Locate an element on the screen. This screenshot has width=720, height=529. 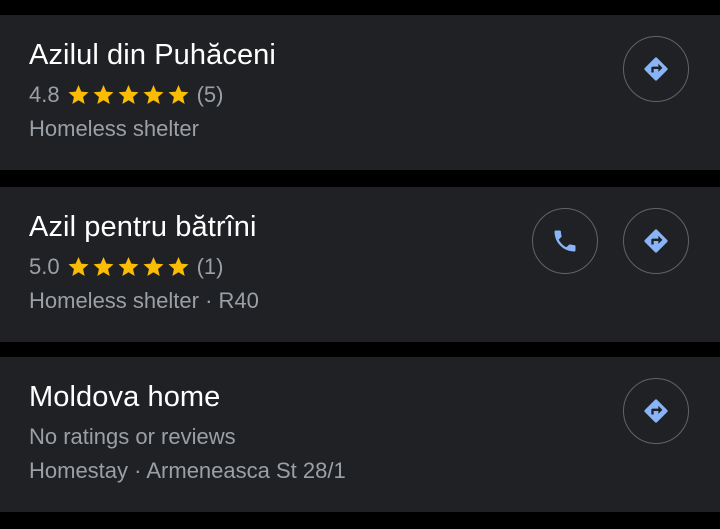
place-name: Azilul din Puhăceni is located at coordinates (152, 55).